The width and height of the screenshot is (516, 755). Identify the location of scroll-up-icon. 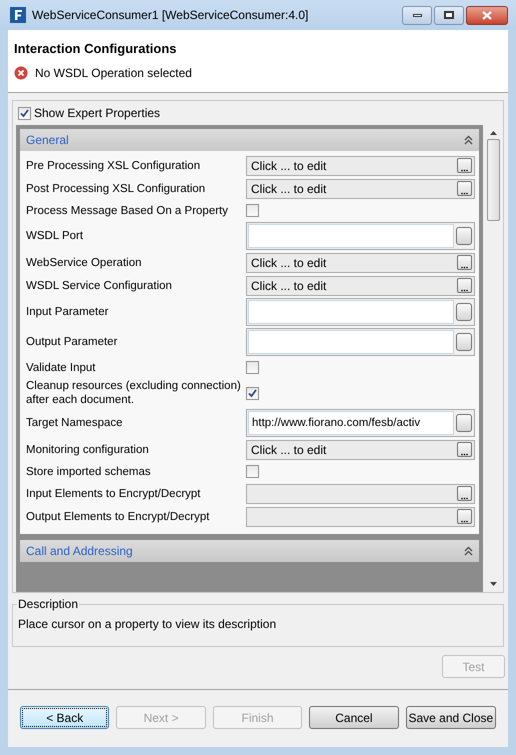
(493, 133).